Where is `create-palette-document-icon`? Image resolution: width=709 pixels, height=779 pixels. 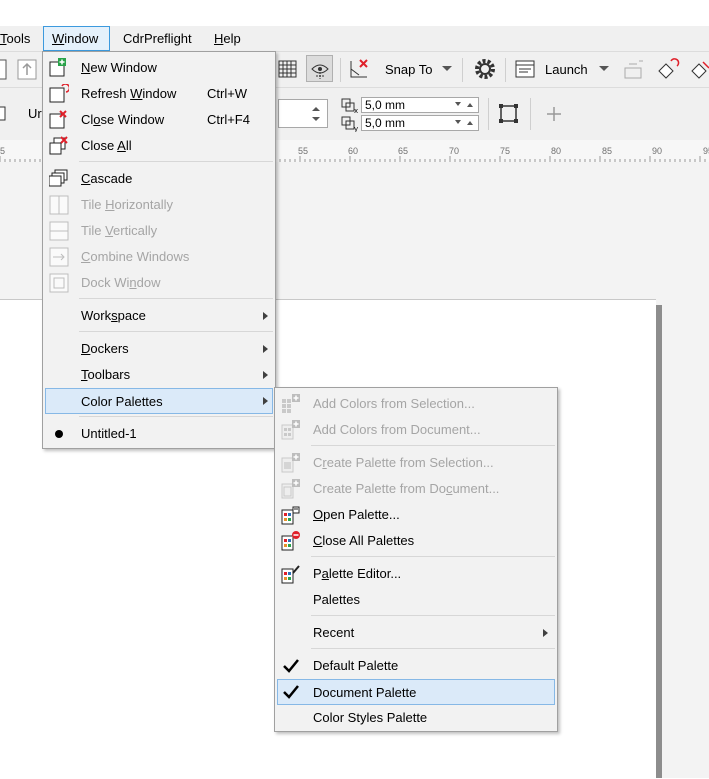 create-palette-document-icon is located at coordinates (290, 489).